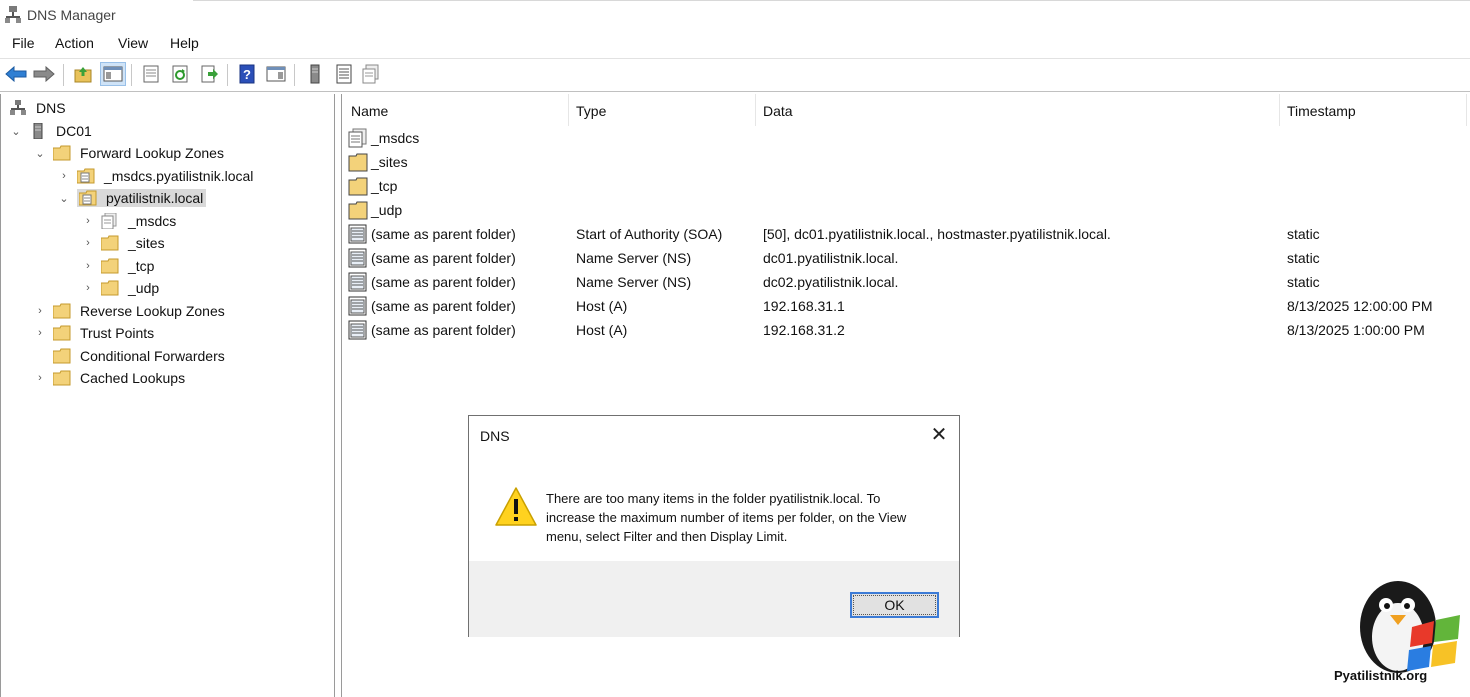 The image size is (1470, 697). What do you see at coordinates (52, 131) in the screenshot?
I see `tree-item-dc01: ⌄ DC01` at bounding box center [52, 131].